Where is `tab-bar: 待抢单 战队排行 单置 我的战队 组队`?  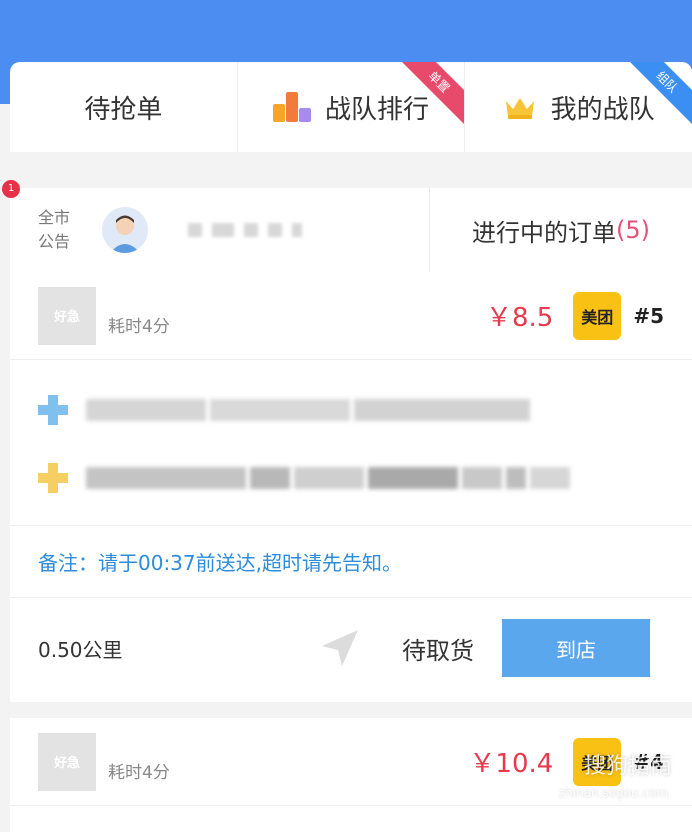 tab-bar: 待抢单 战队排行 单置 我的战队 组队 is located at coordinates (351, 107).